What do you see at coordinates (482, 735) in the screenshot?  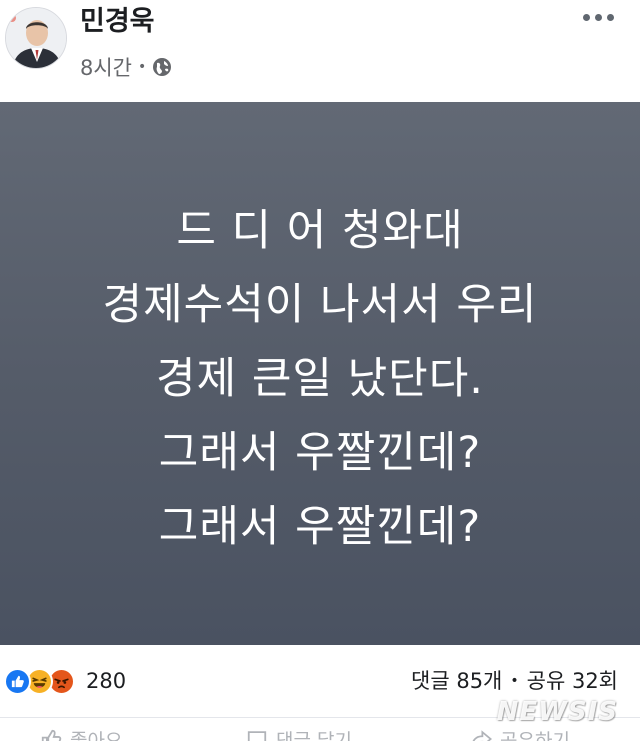 I see `share-icon` at bounding box center [482, 735].